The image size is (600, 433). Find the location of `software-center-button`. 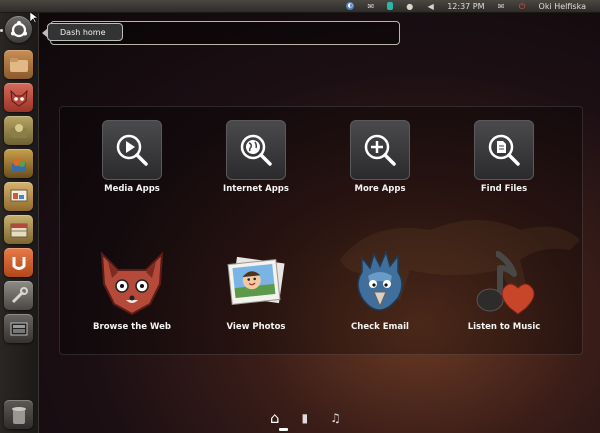

software-center-button is located at coordinates (18, 262).